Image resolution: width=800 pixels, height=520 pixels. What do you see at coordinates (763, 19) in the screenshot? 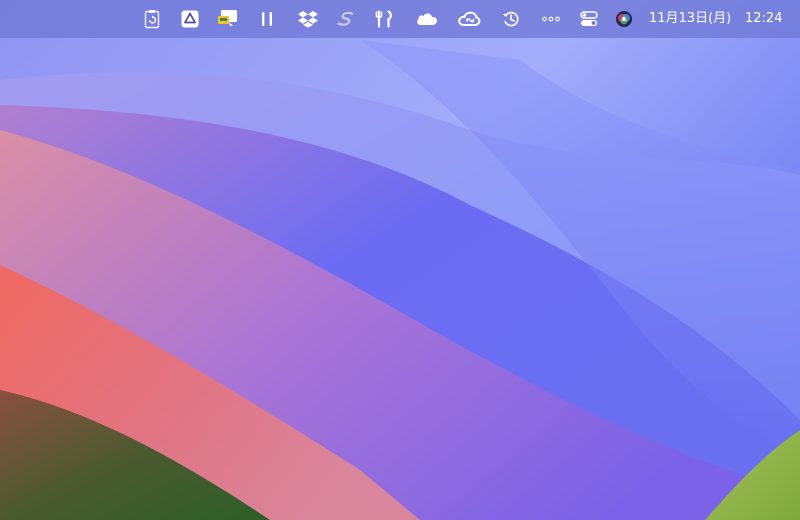
I see `menubar-time: 12:24` at bounding box center [763, 19].